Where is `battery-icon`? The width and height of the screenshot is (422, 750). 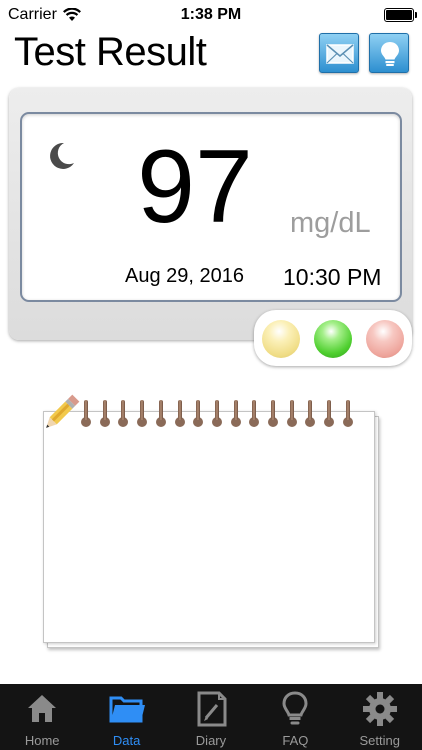 battery-icon is located at coordinates (400, 15).